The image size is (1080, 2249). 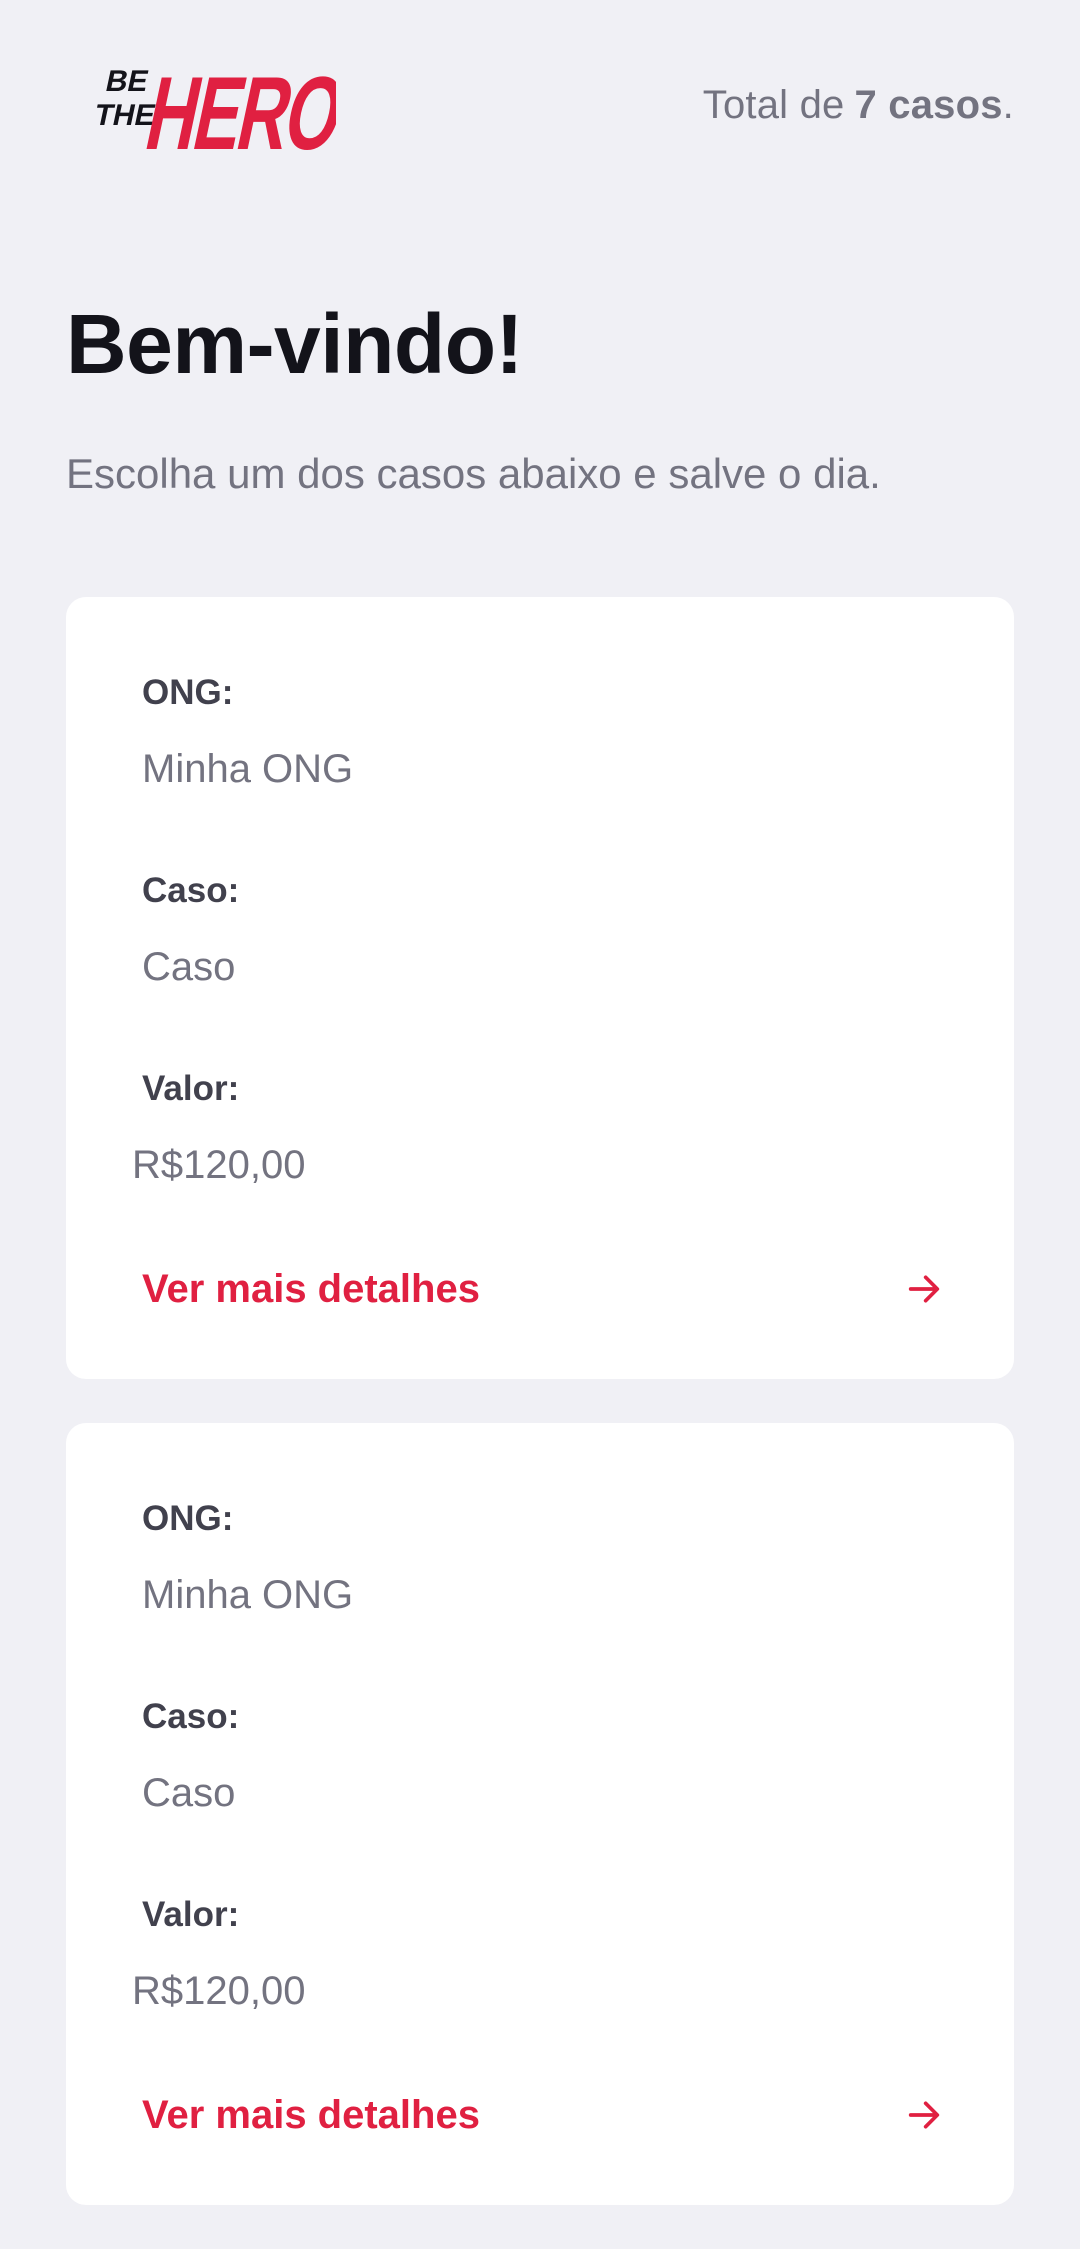 What do you see at coordinates (928, 104) in the screenshot?
I see `total-count: 7 casos` at bounding box center [928, 104].